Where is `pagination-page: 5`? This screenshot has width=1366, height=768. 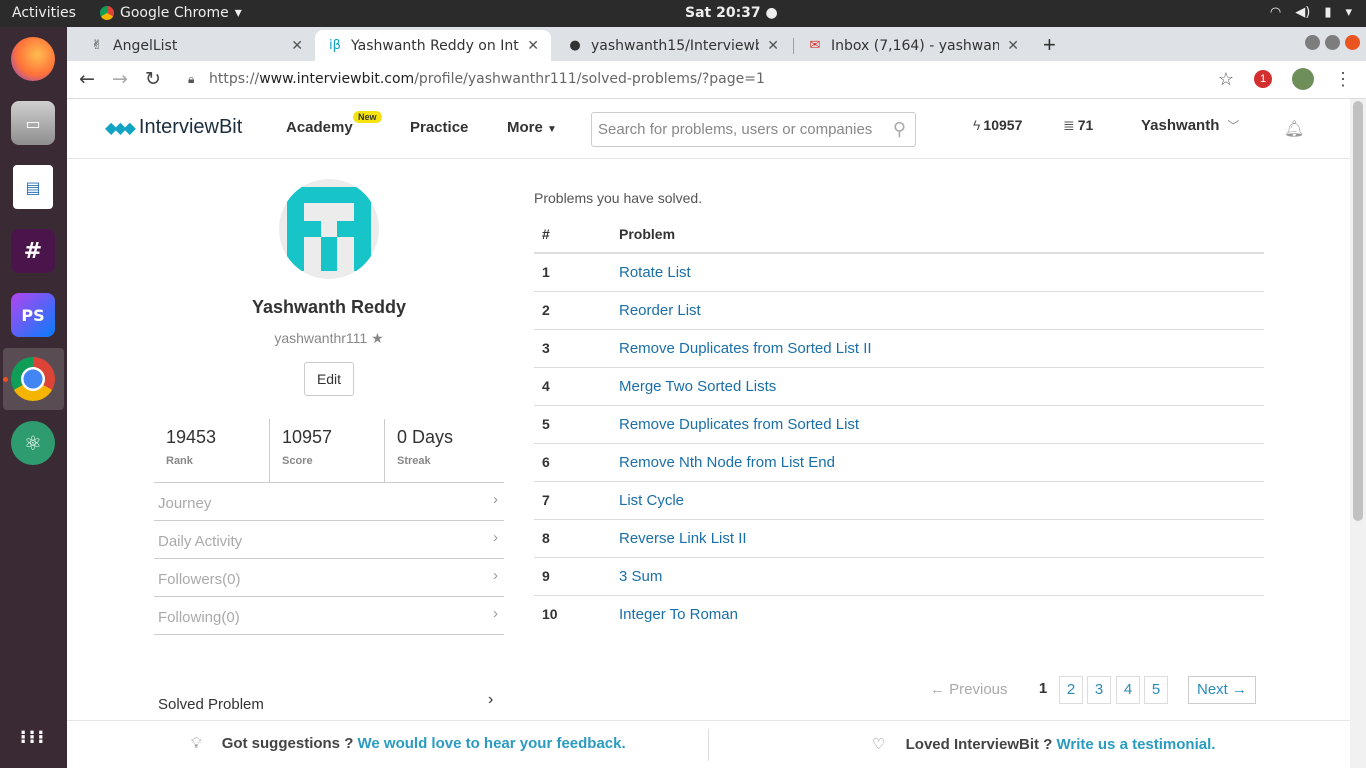 pagination-page: 5 is located at coordinates (1156, 690).